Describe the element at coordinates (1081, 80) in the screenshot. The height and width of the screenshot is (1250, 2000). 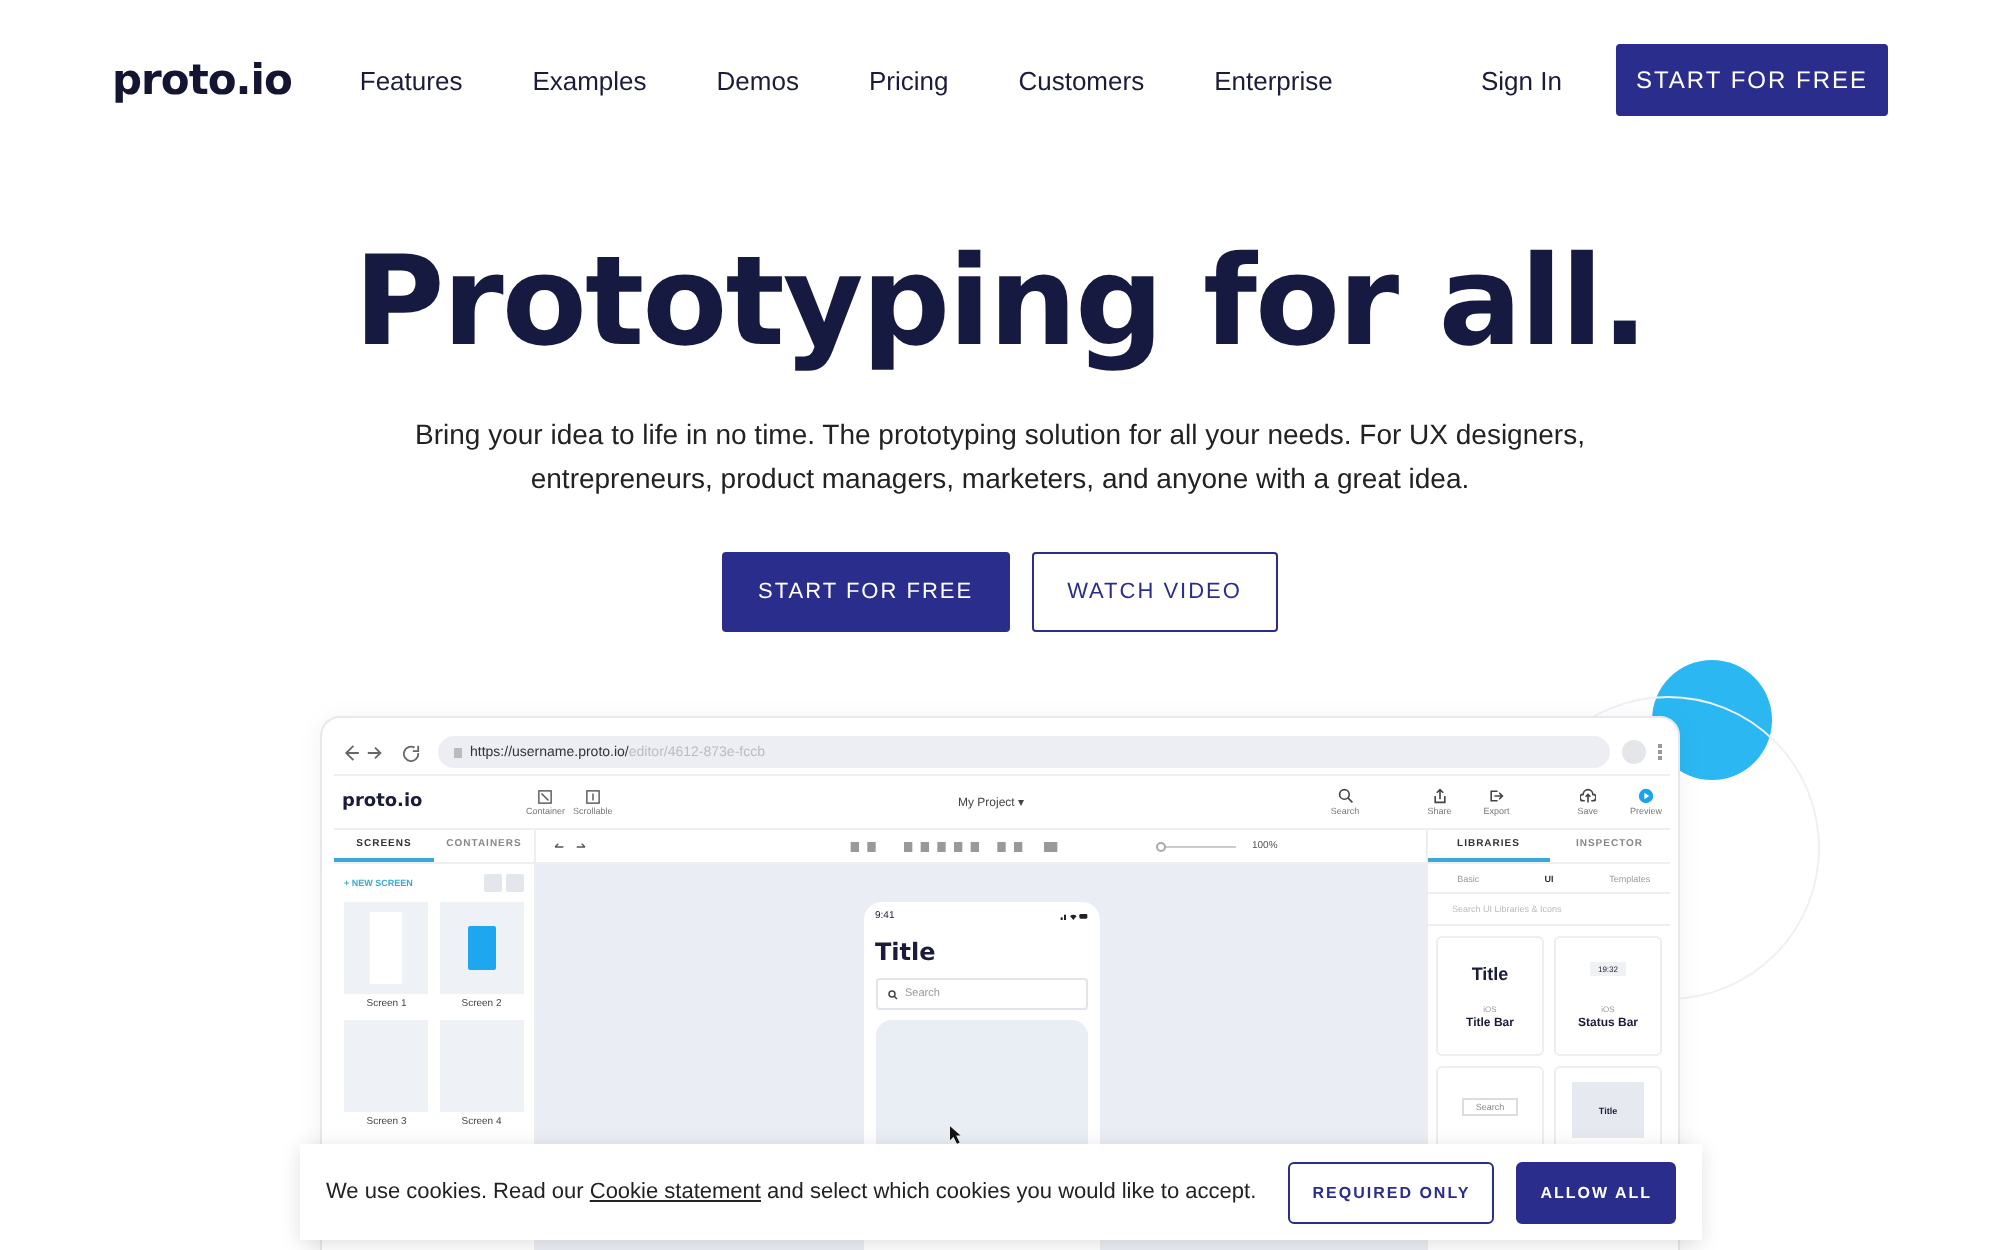
I see `nav-link: Customers` at that location.